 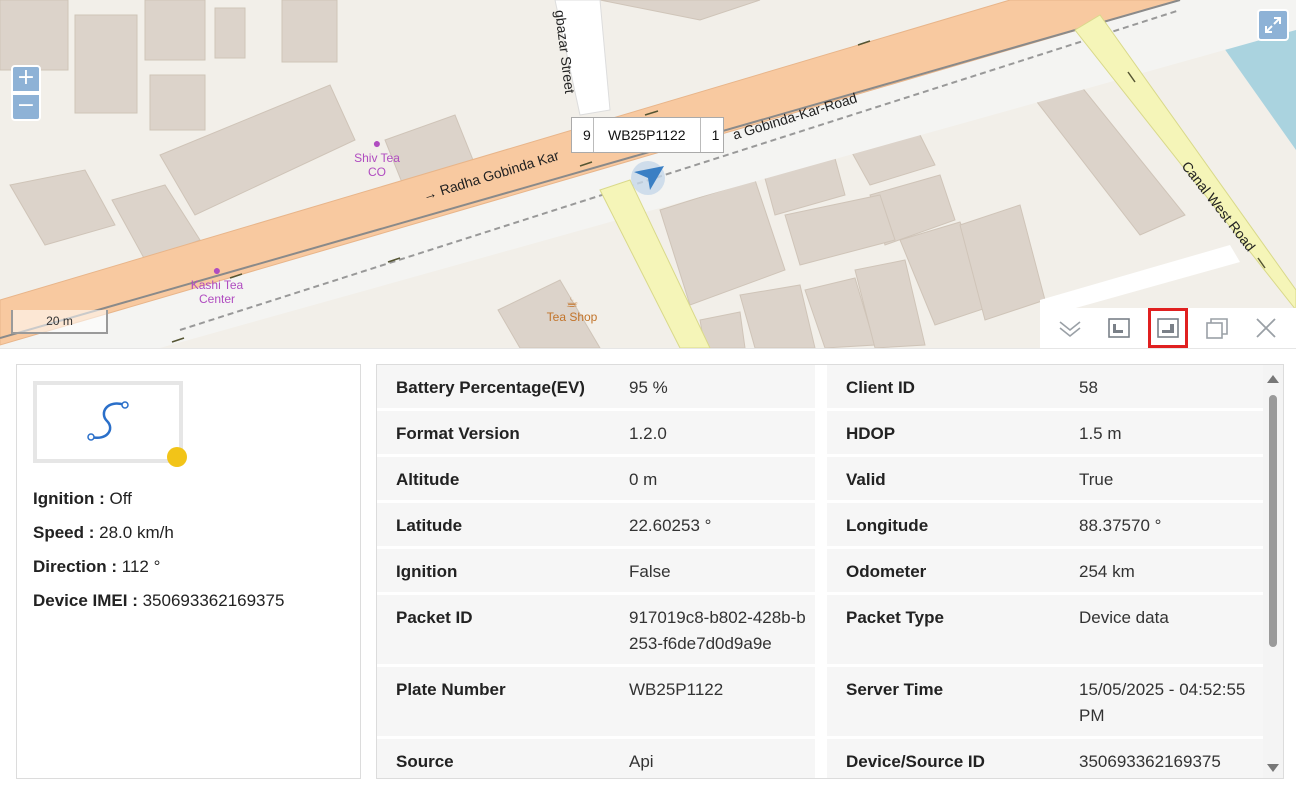 I want to click on details-row: Battery Percentage(EV) 95 % Client ID 58, so click(x=821, y=388).